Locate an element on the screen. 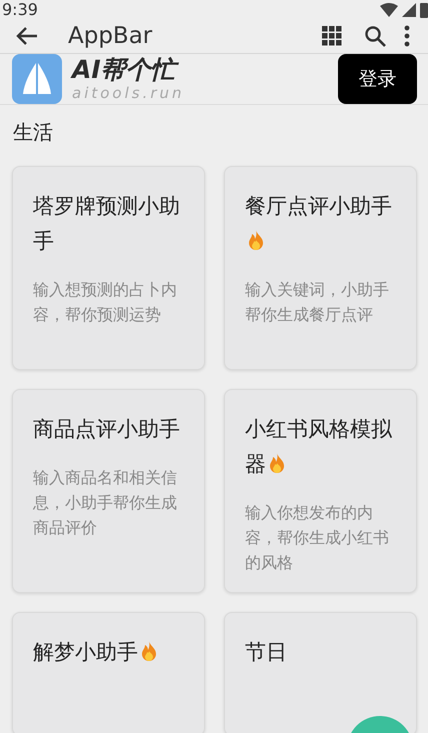 The image size is (428, 733). logo-icon is located at coordinates (37, 79).